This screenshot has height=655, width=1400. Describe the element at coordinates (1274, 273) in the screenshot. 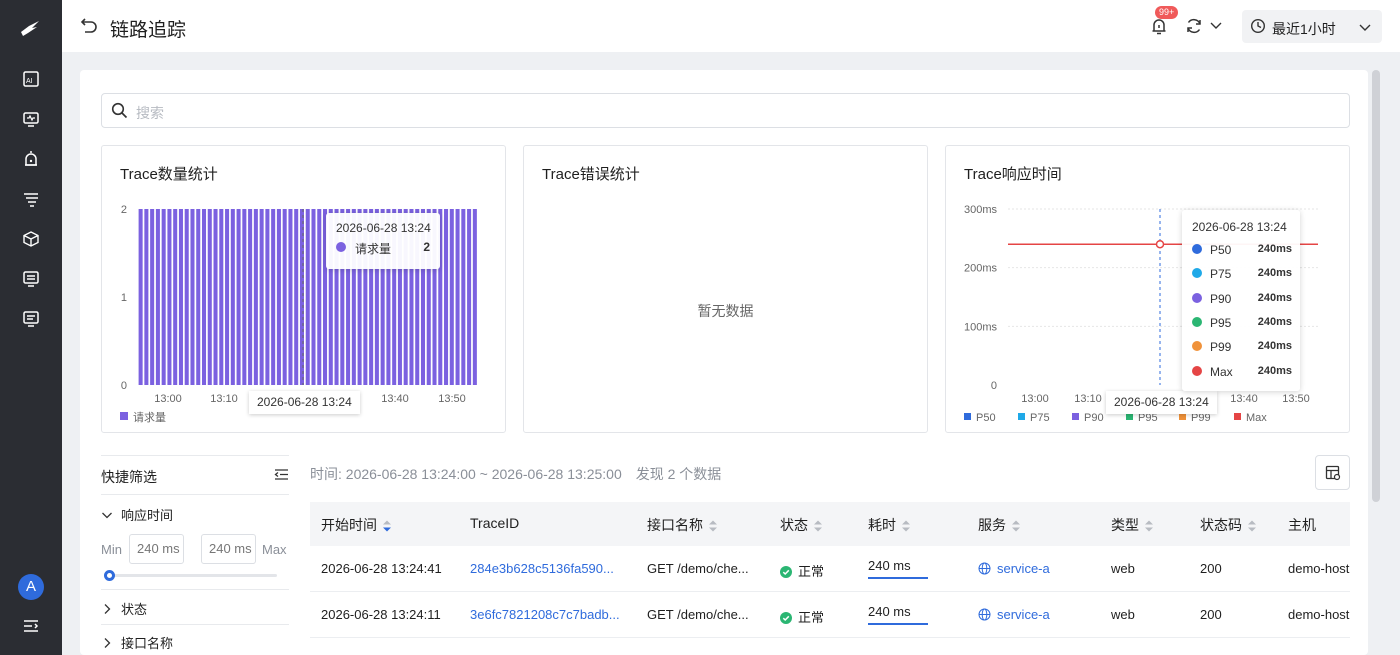

I see `tooltip-series-value: 240ms` at that location.